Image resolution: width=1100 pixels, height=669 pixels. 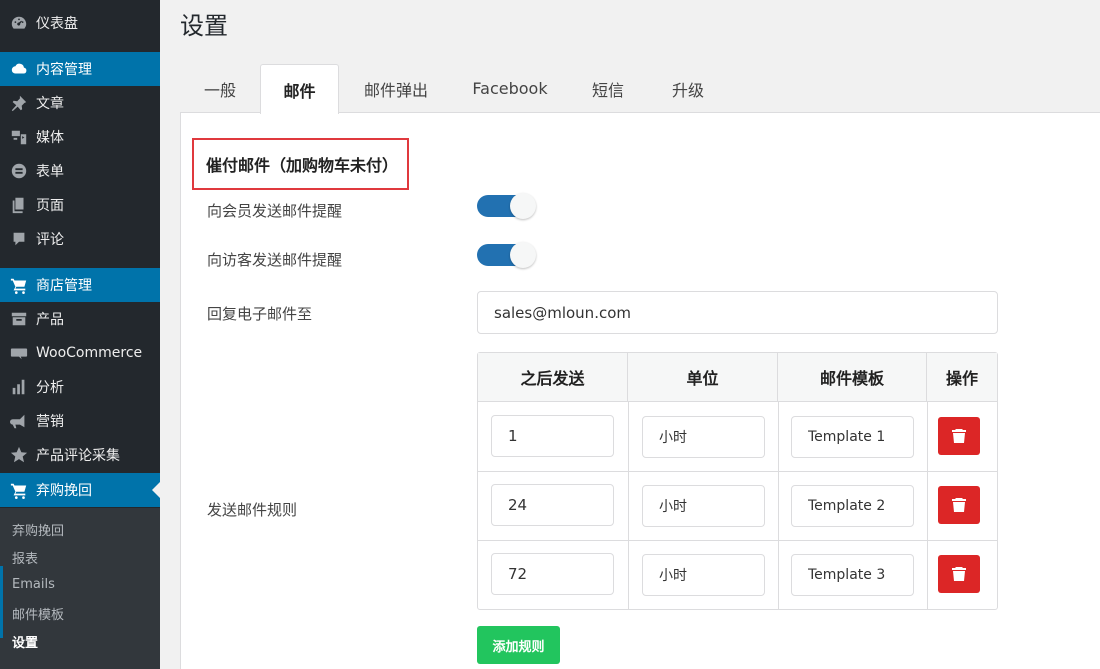 What do you see at coordinates (19, 319) in the screenshot?
I see `archive-icon` at bounding box center [19, 319].